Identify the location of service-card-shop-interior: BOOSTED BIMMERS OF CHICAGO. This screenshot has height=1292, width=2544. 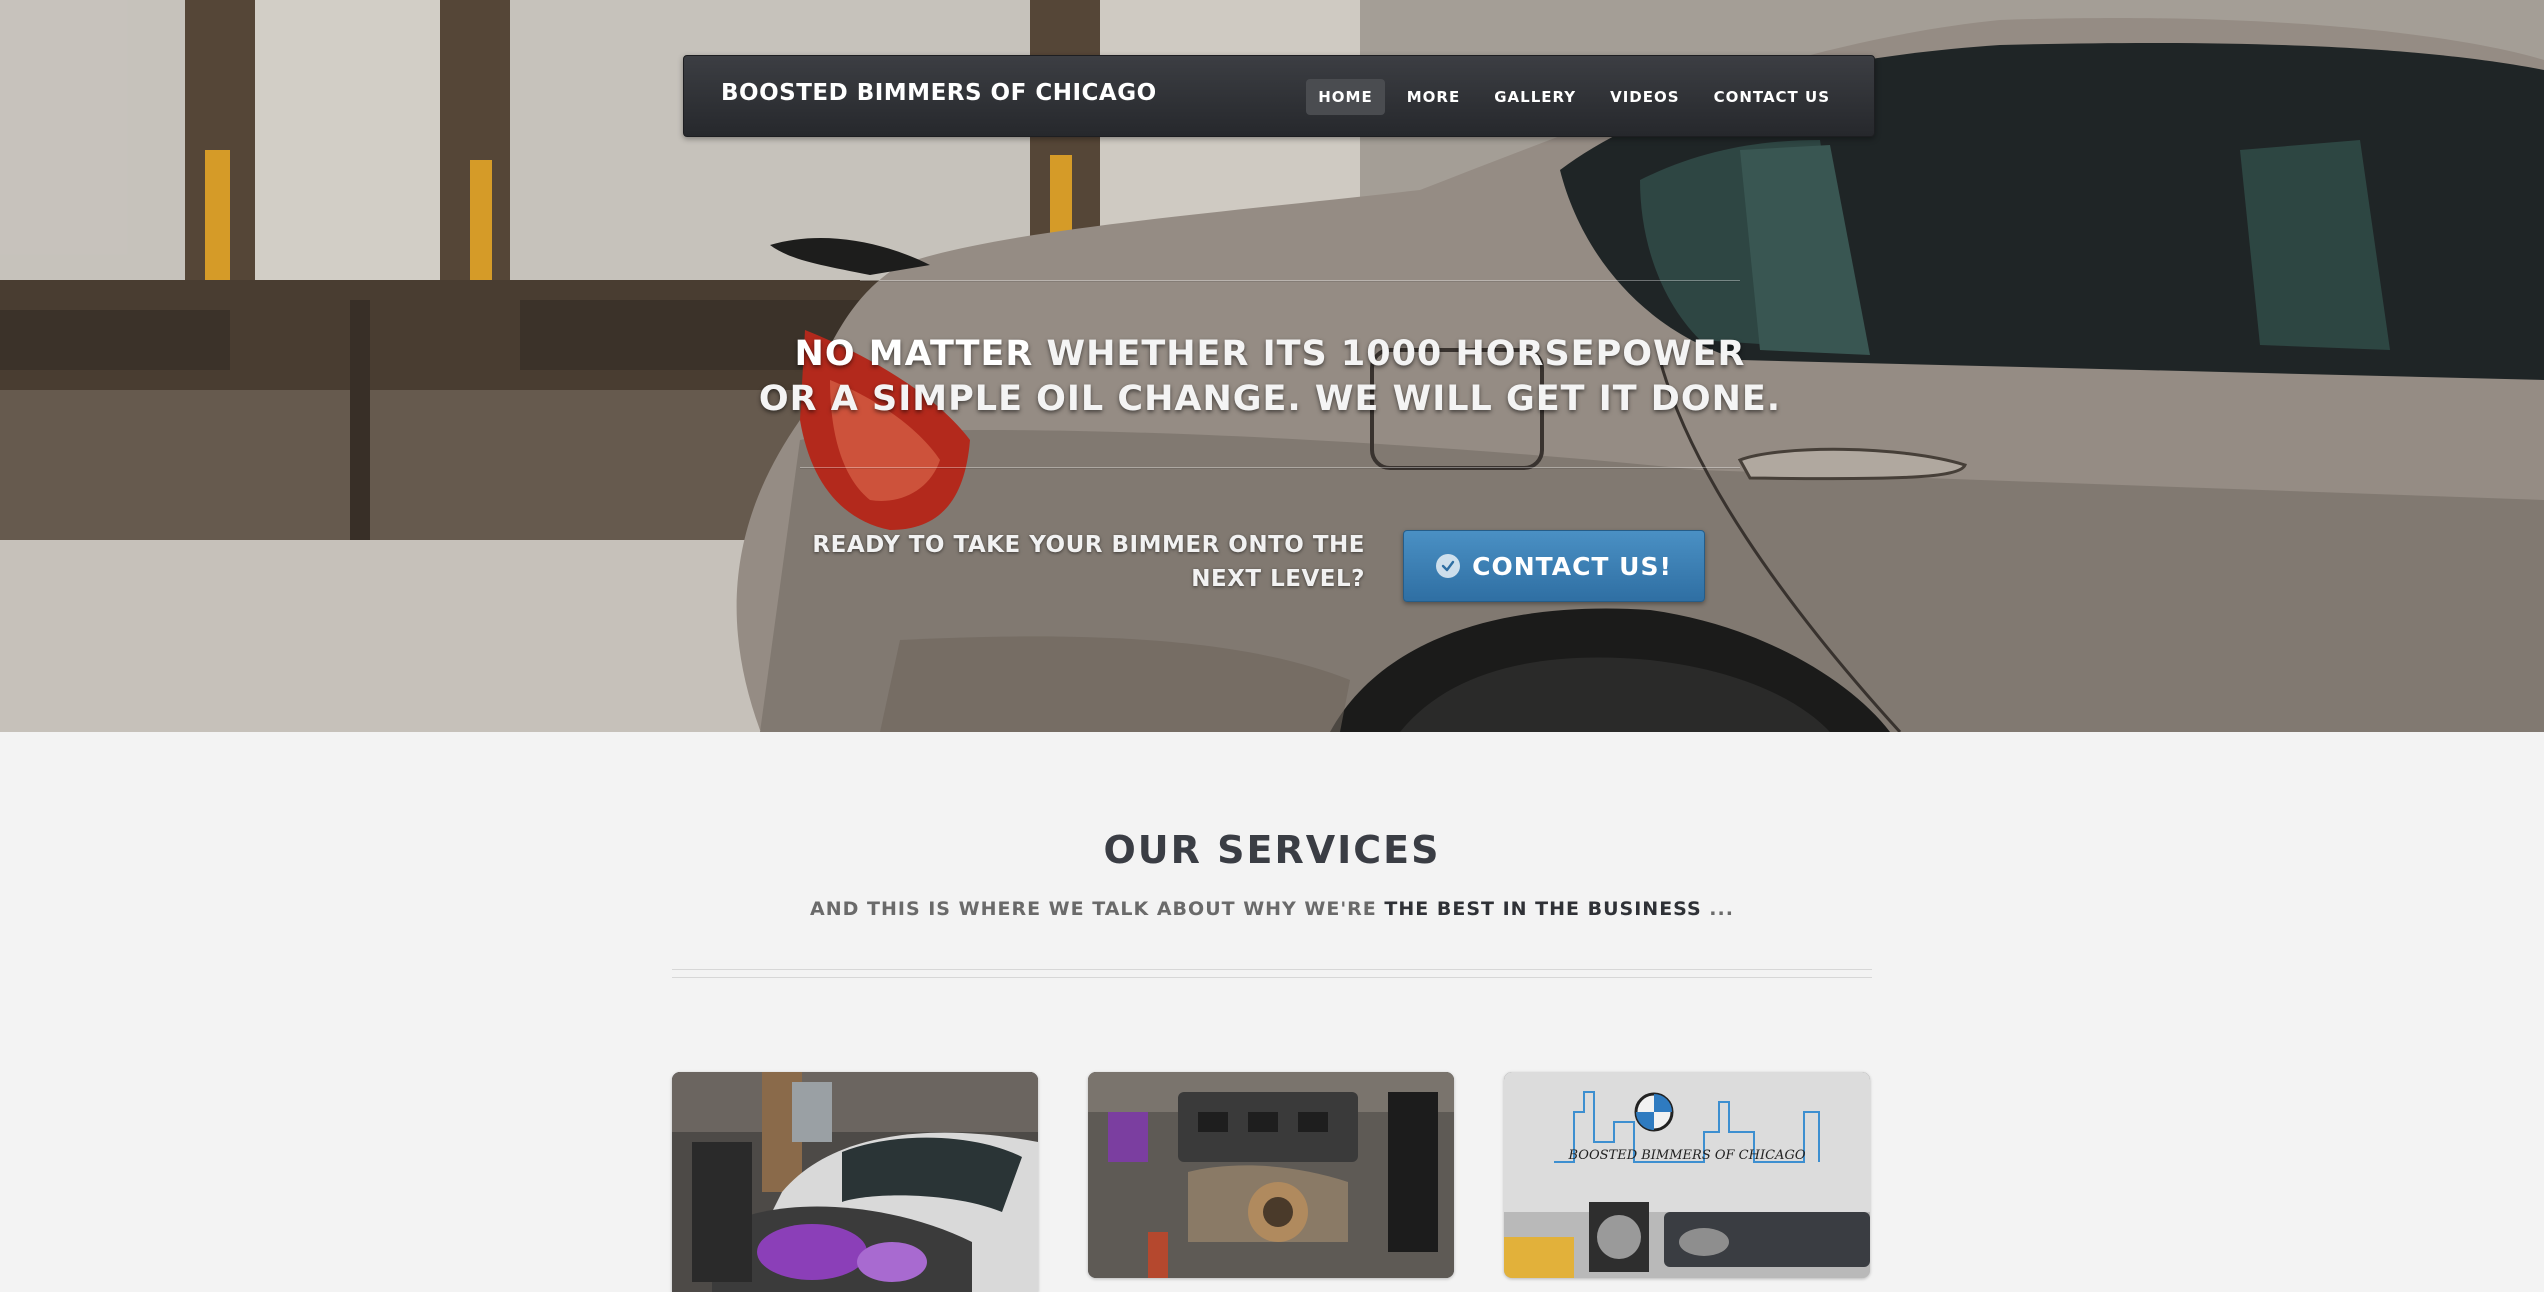
(1687, 1175).